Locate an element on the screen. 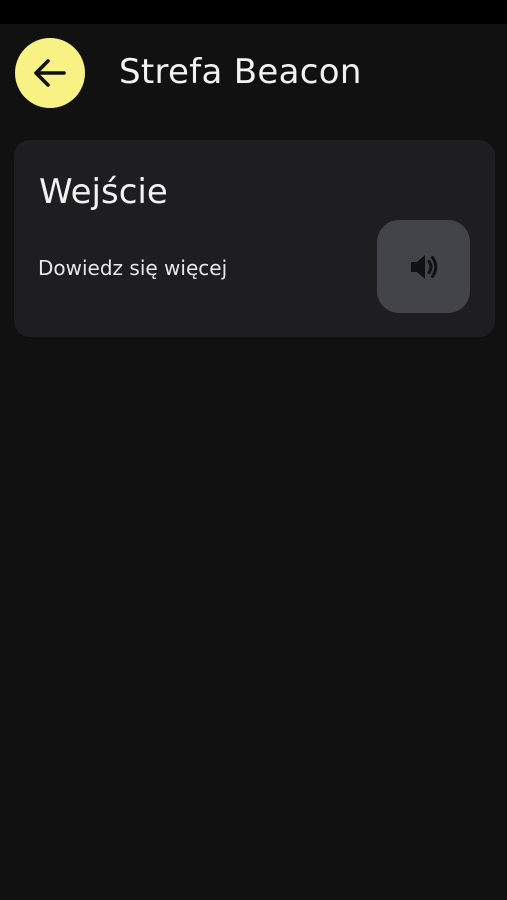 The image size is (507, 900). play-audio-button is located at coordinates (423, 266).